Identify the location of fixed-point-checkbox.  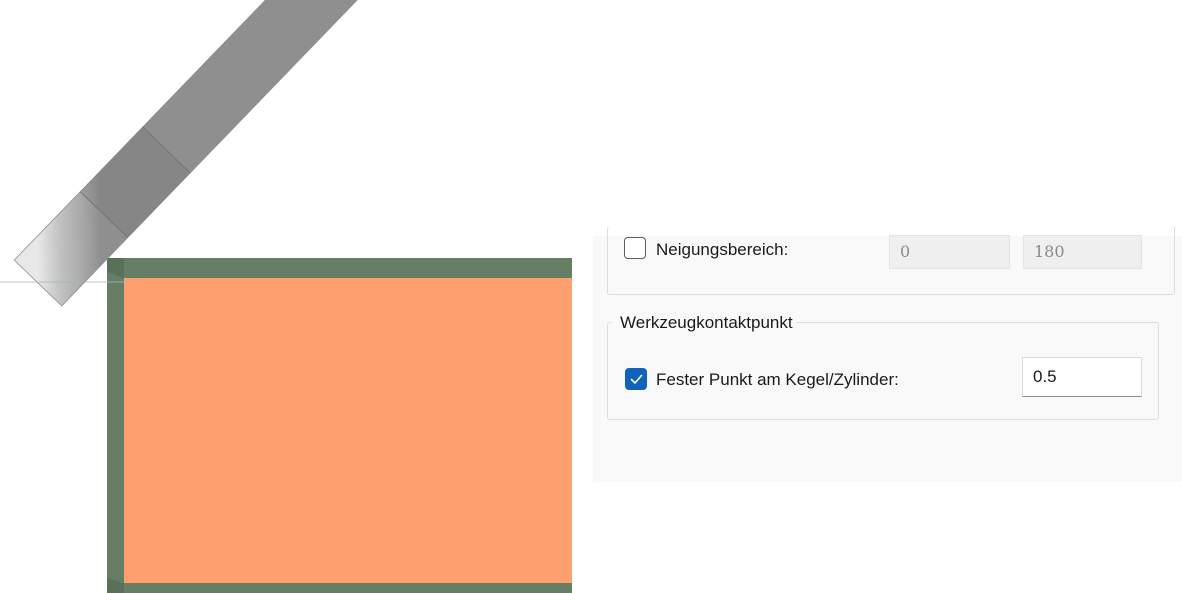
(636, 379).